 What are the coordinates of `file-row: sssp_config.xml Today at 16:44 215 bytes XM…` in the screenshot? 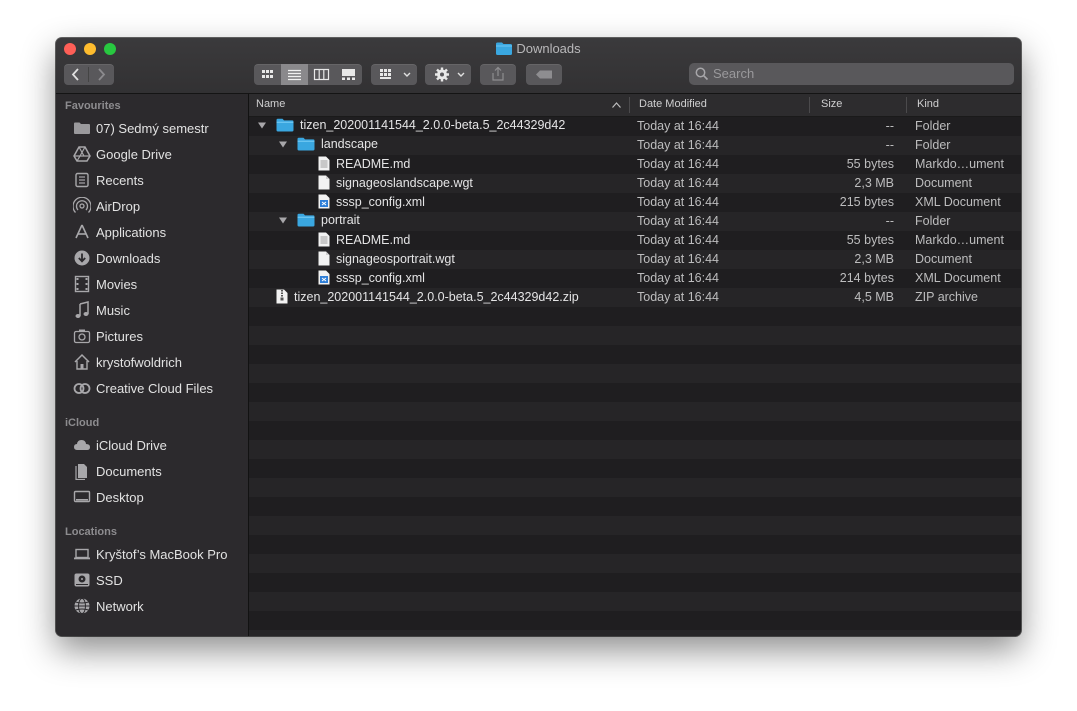 It's located at (635, 202).